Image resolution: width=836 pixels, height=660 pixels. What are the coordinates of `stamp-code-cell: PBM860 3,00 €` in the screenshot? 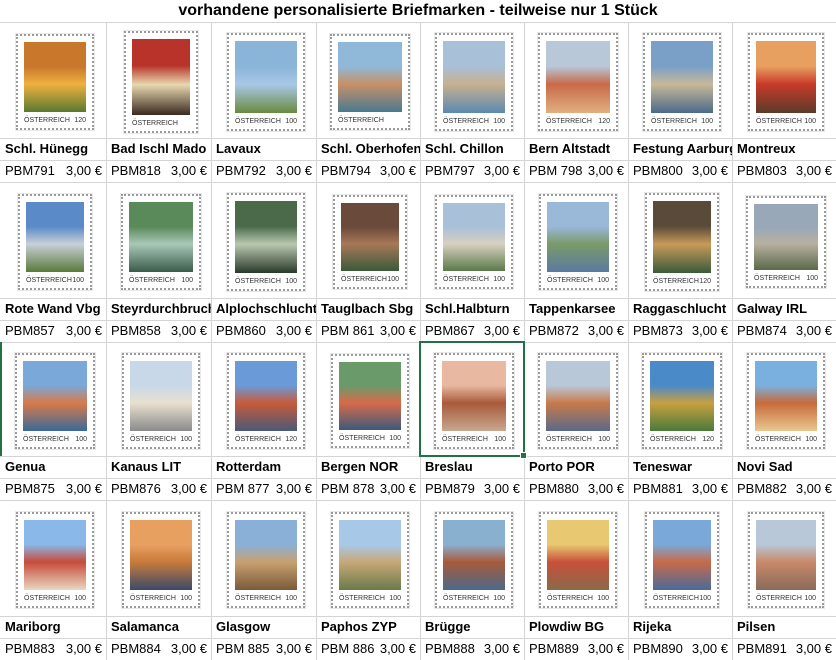 It's located at (263, 331).